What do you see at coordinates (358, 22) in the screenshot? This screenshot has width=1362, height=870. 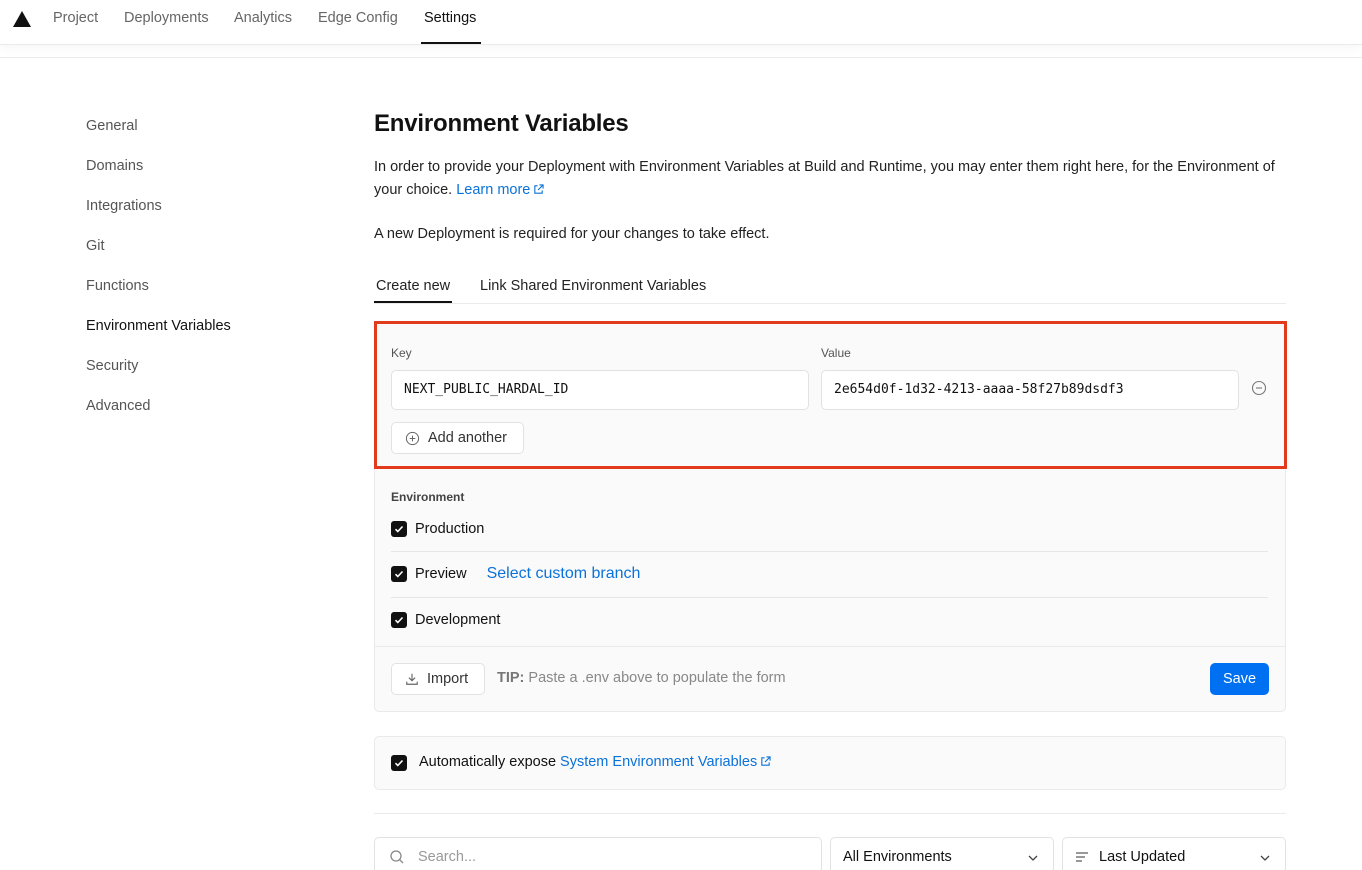 I see `nav-tab-edge-config: Edge Config` at bounding box center [358, 22].